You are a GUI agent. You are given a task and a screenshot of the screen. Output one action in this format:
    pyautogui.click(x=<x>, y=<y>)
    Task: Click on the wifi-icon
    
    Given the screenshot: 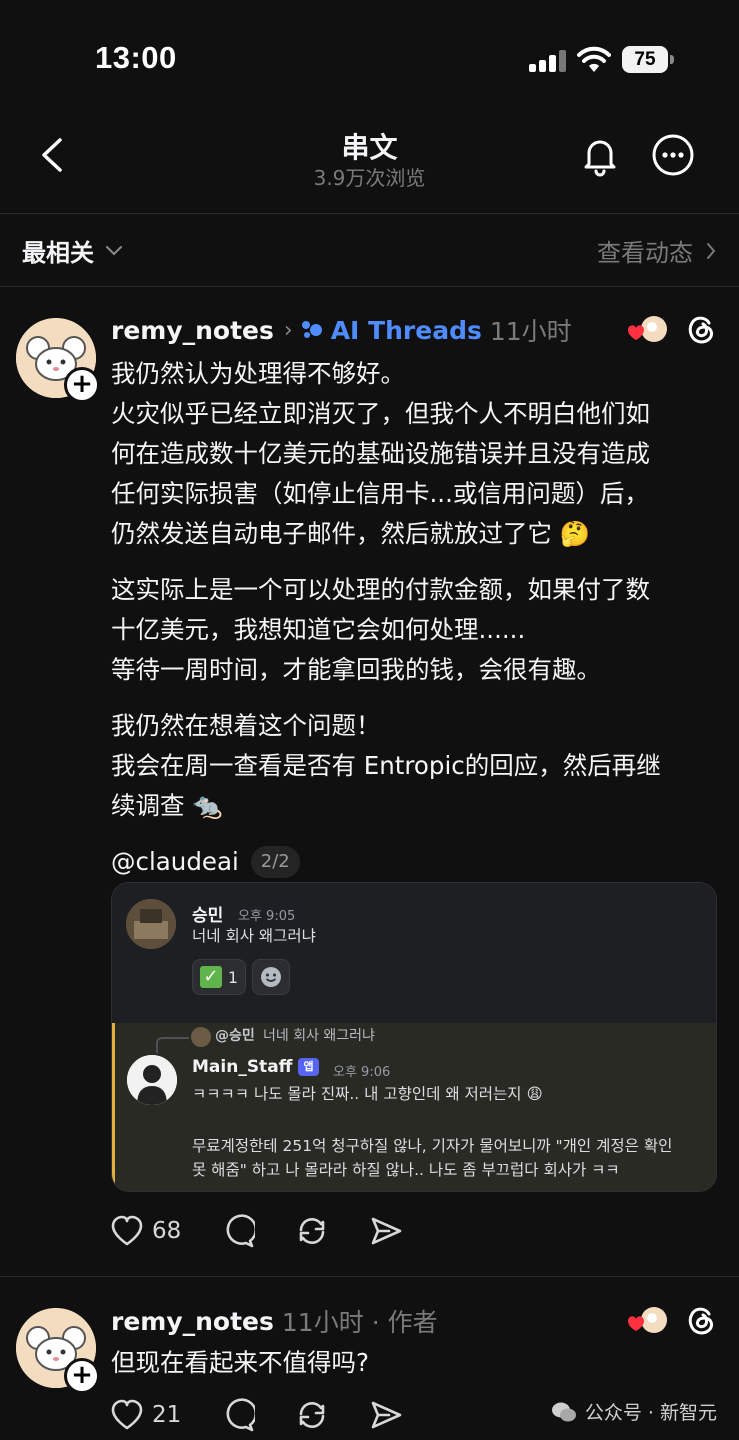 What is the action you would take?
    pyautogui.click(x=594, y=59)
    